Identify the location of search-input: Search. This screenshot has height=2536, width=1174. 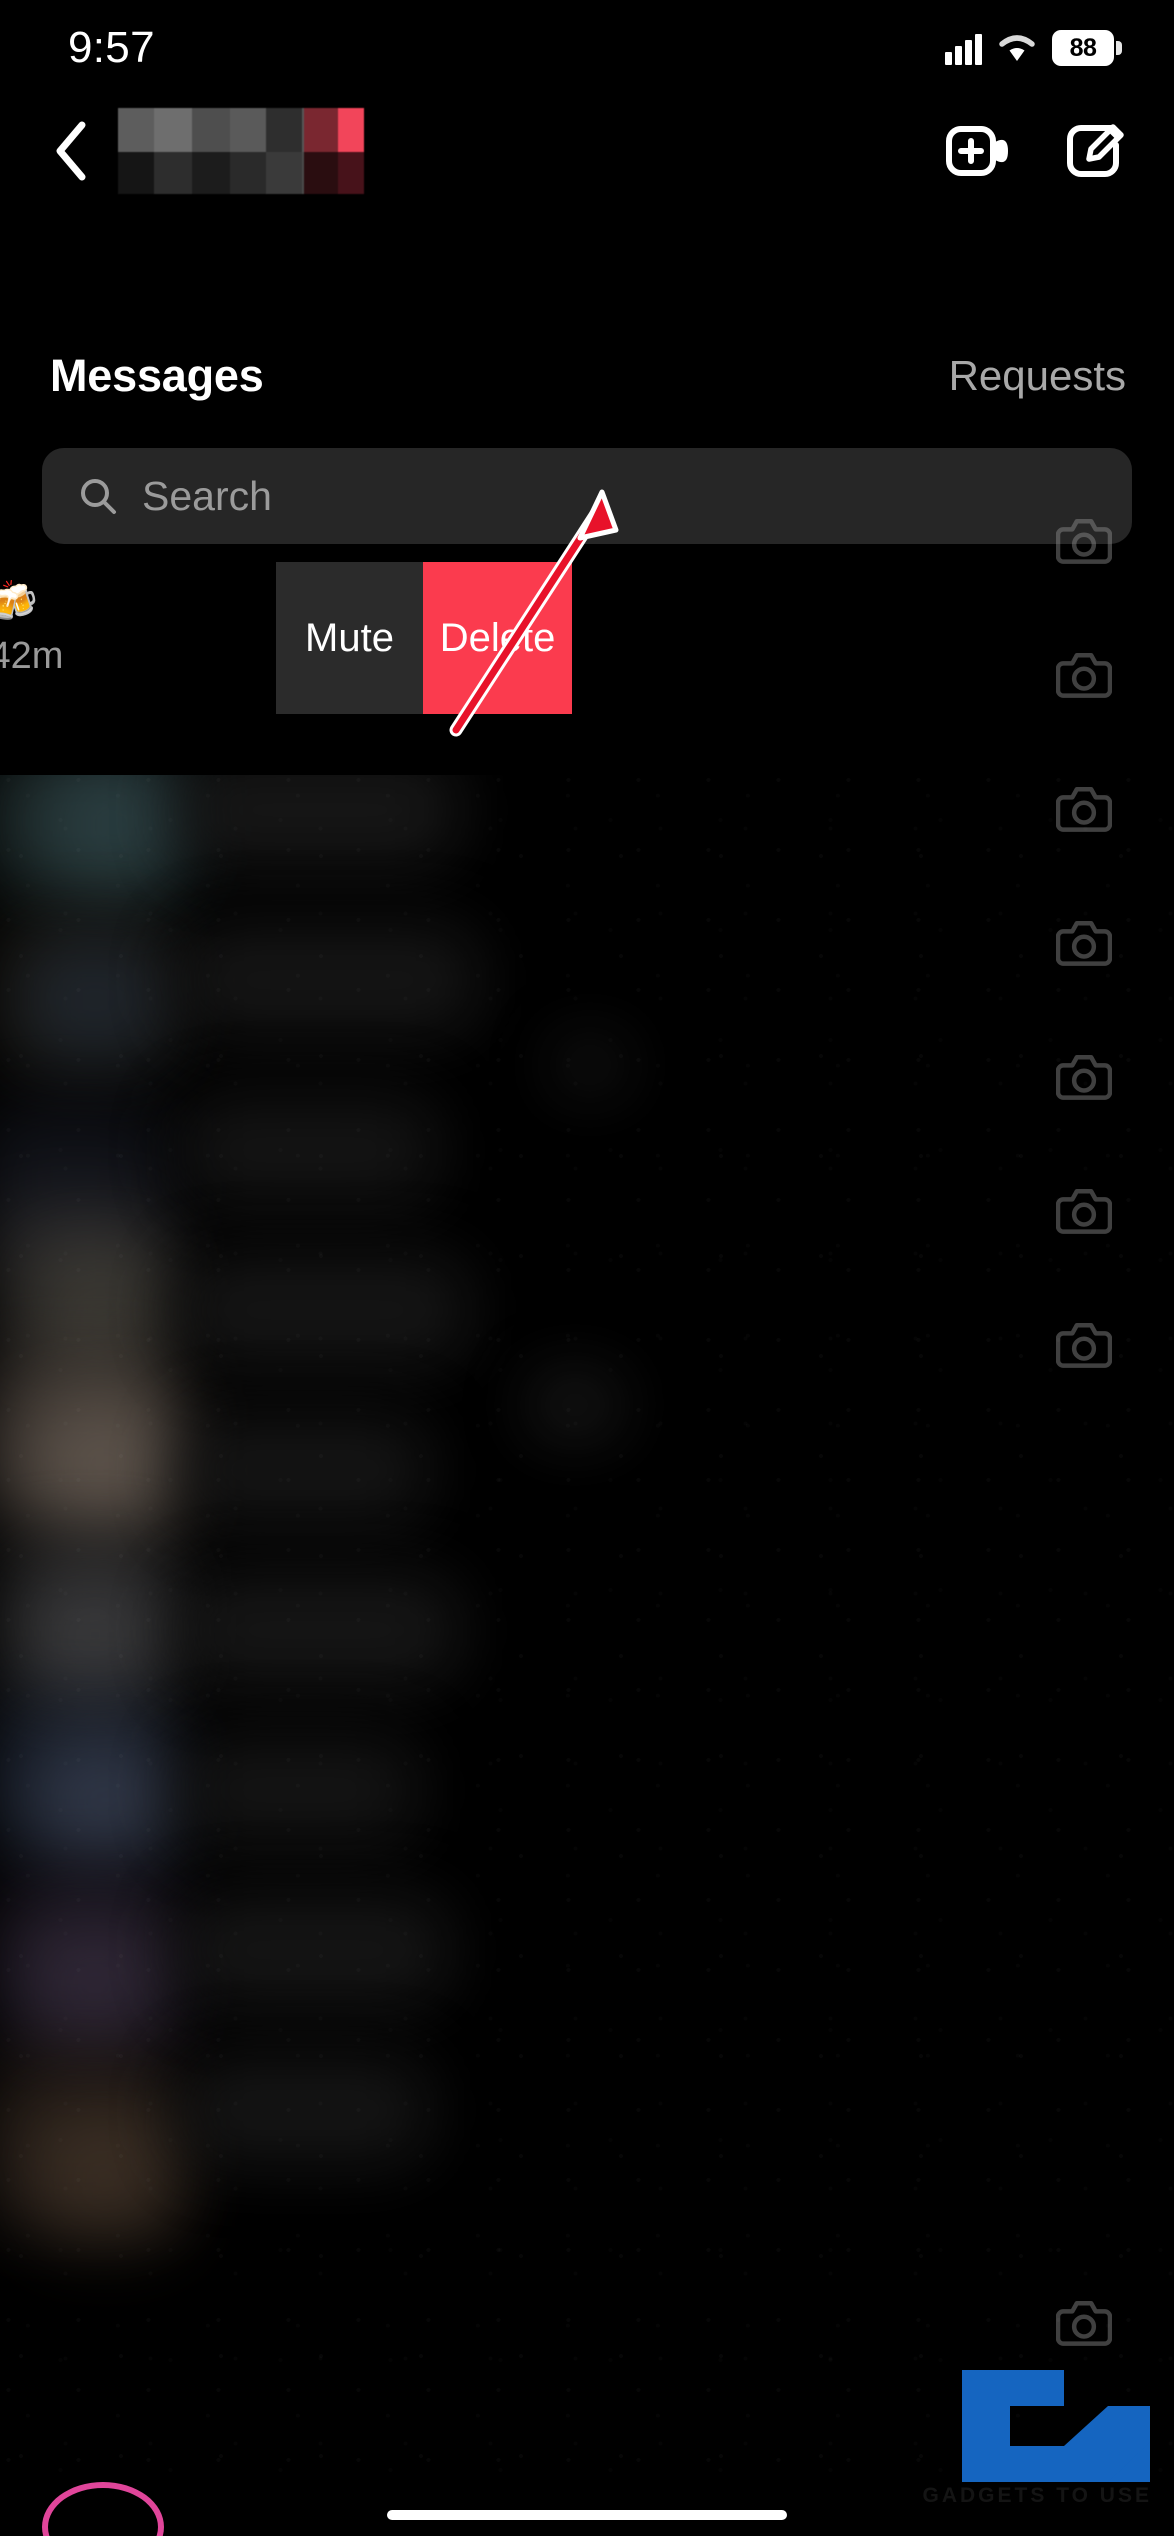
(587, 496).